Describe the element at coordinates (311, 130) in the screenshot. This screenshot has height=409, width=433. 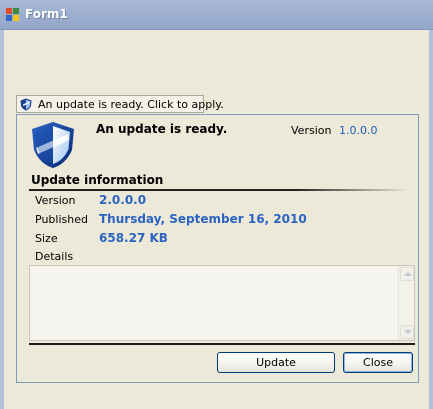
I see `current-version-label: Version` at that location.